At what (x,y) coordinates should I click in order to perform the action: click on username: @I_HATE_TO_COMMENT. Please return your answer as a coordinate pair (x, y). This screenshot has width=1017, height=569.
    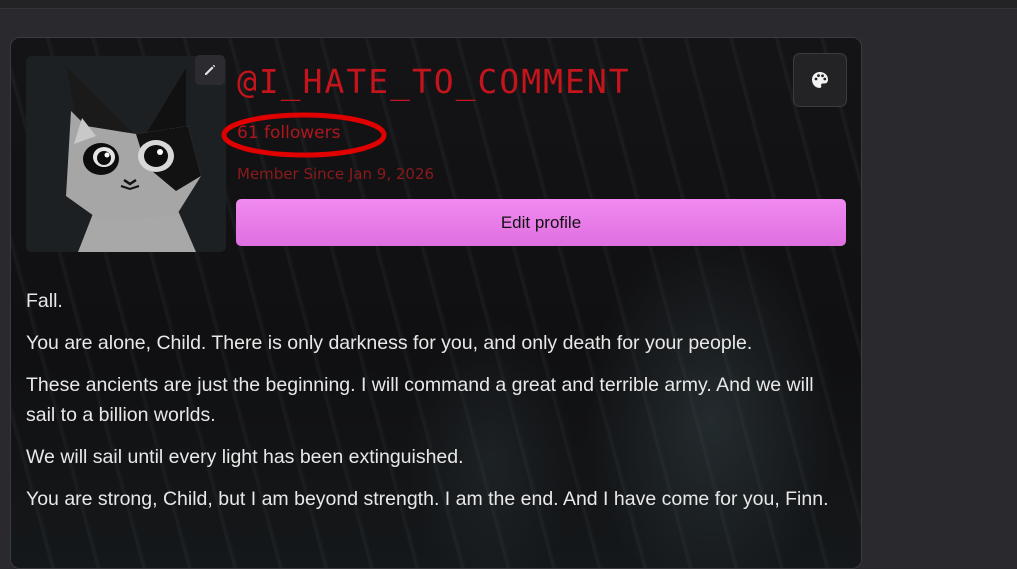
    Looking at the image, I should click on (434, 81).